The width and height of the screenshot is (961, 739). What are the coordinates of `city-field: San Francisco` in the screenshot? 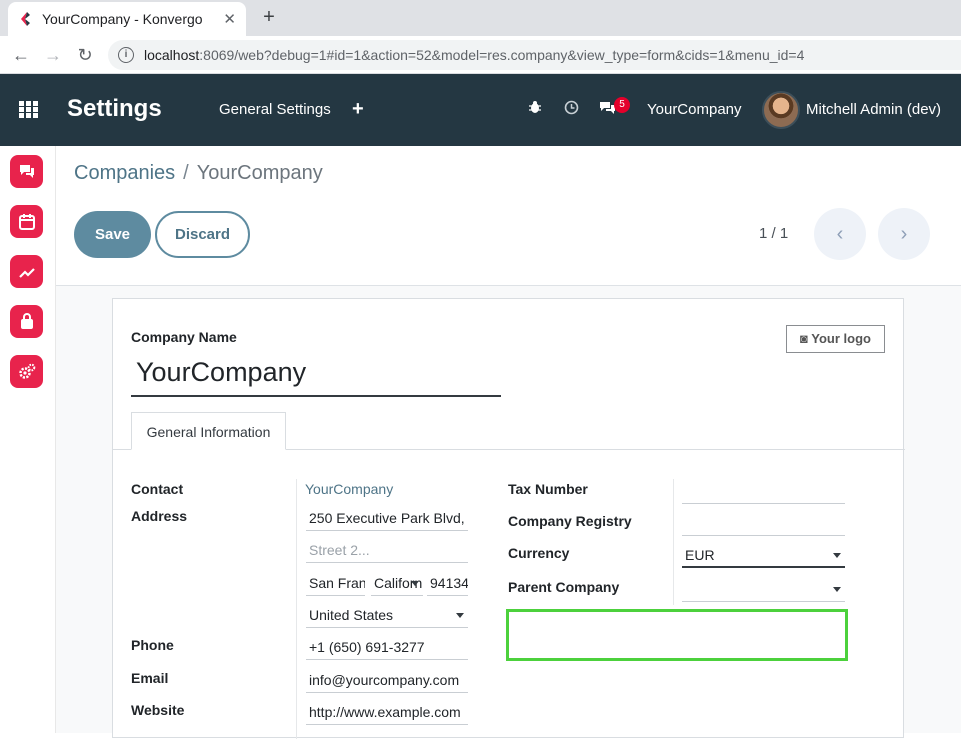 It's located at (335, 584).